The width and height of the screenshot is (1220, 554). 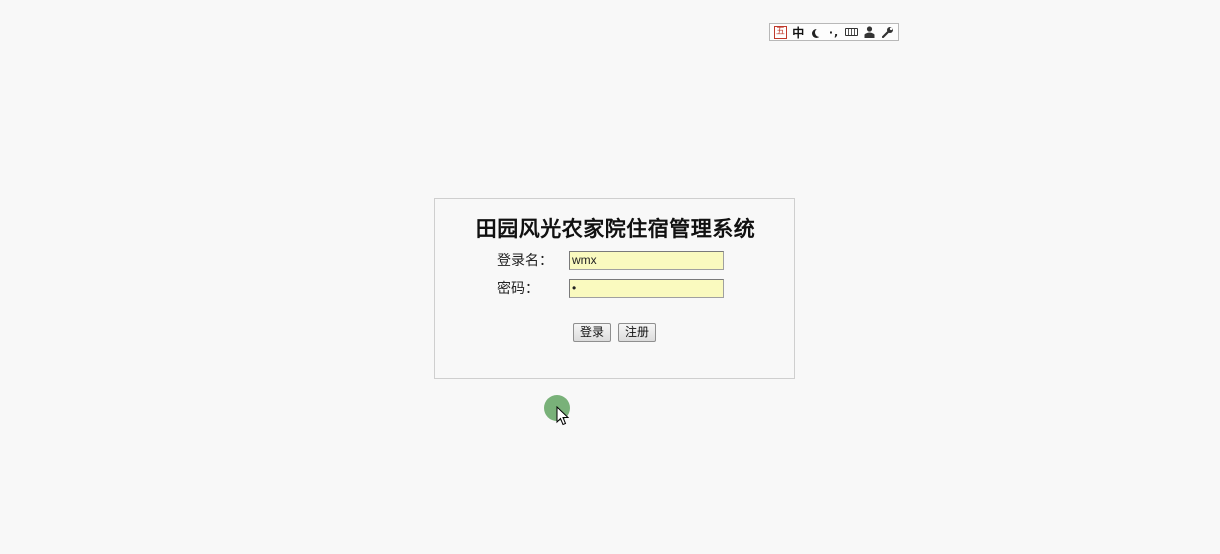 What do you see at coordinates (869, 32) in the screenshot?
I see `ime-user-icon` at bounding box center [869, 32].